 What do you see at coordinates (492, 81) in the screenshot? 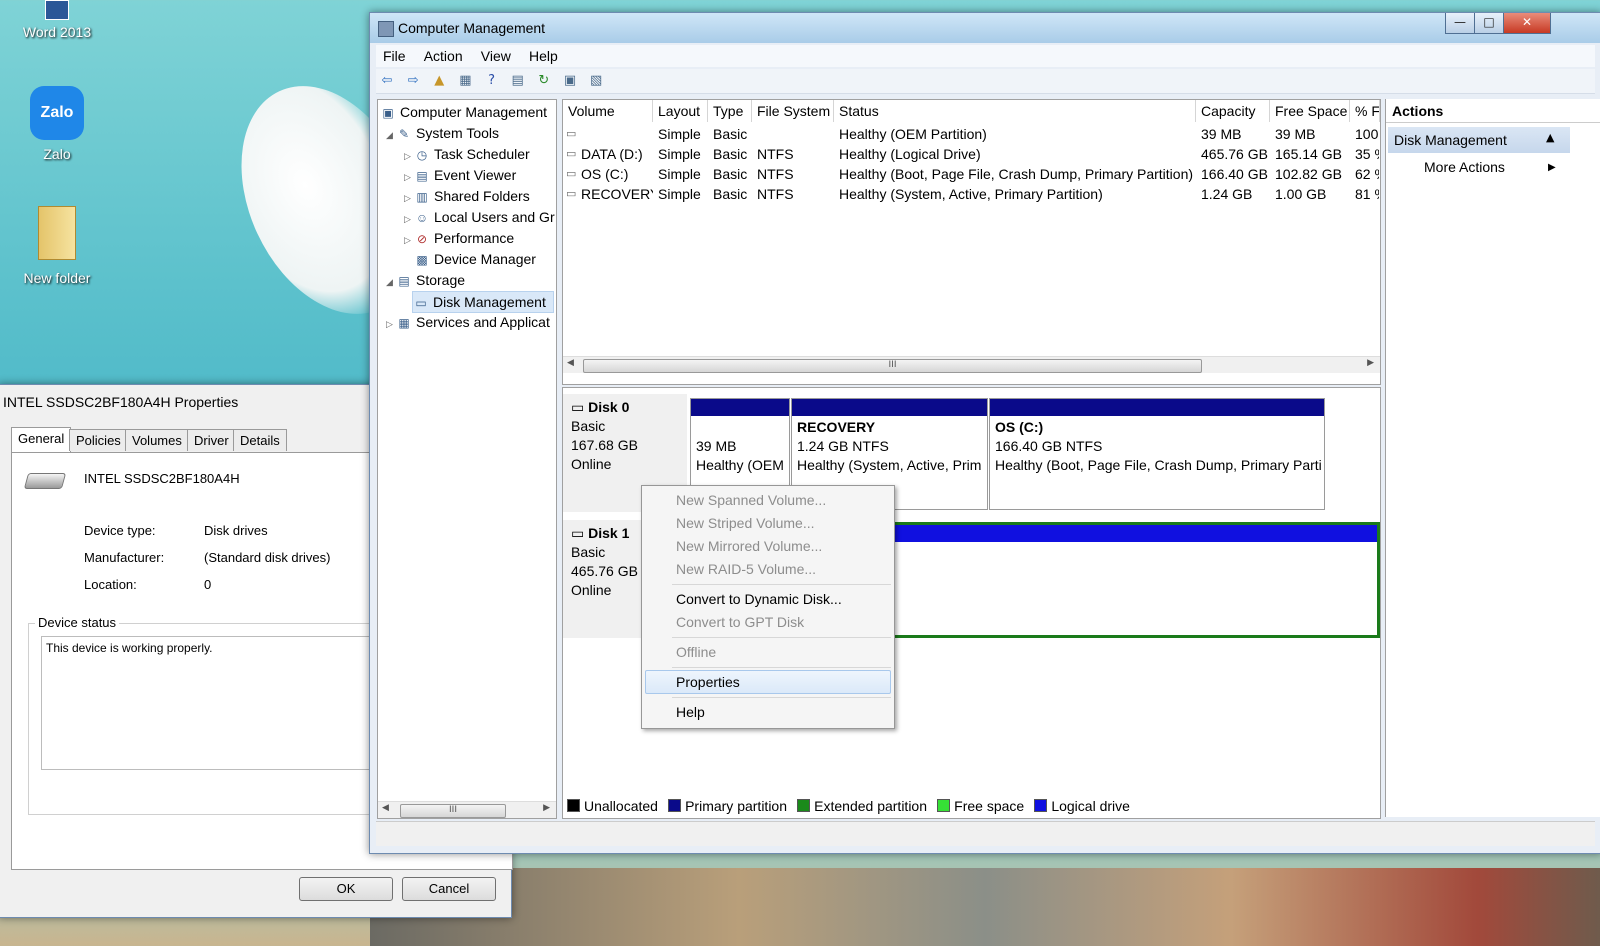
I see `help-icon: ?` at bounding box center [492, 81].